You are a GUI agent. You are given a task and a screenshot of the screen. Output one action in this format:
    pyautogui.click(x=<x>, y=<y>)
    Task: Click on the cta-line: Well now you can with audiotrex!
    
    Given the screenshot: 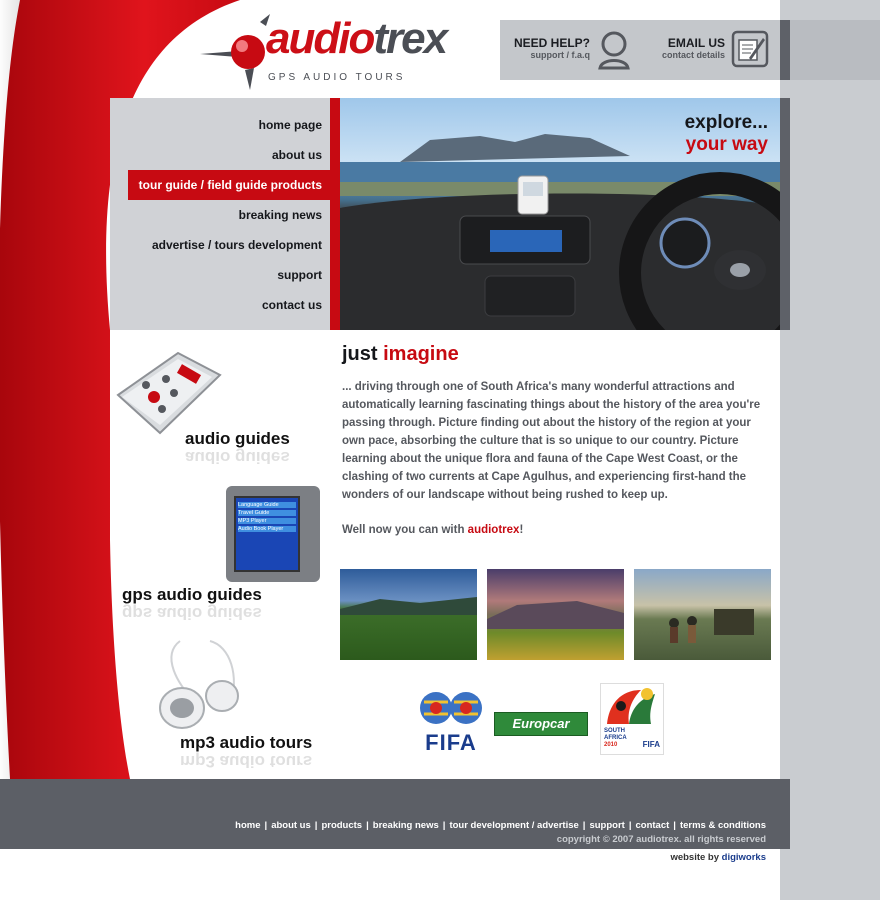 What is the action you would take?
    pyautogui.click(x=432, y=530)
    